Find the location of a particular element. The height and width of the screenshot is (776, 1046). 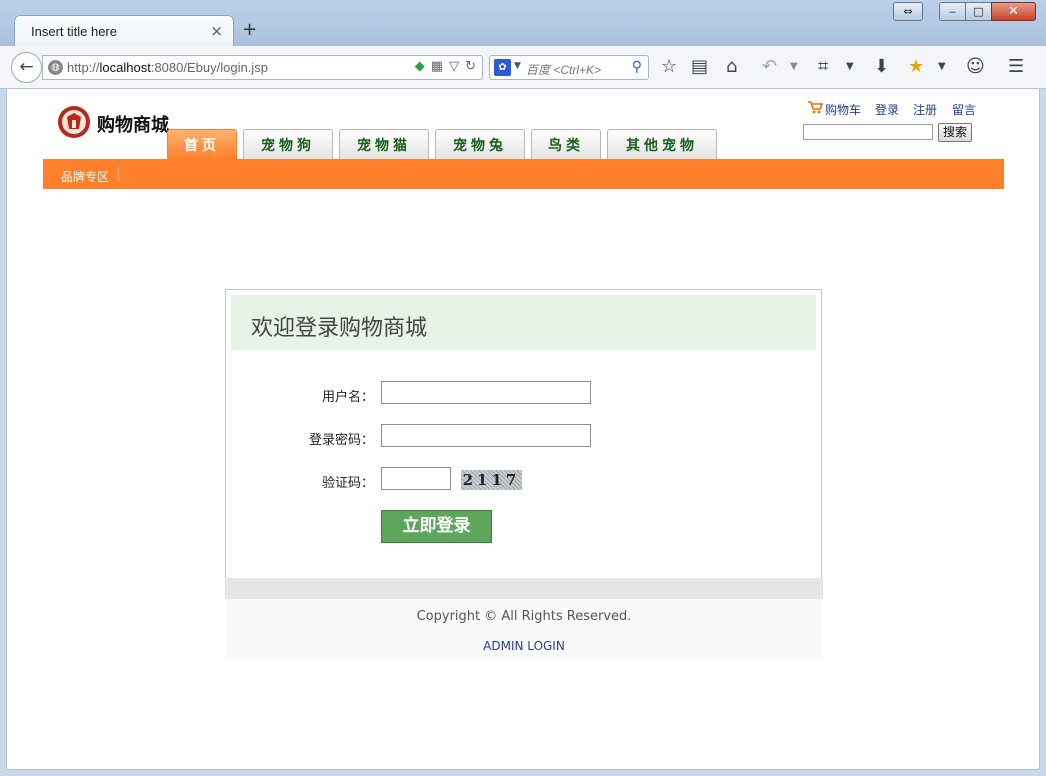

maximize-icon: □ is located at coordinates (978, 11).